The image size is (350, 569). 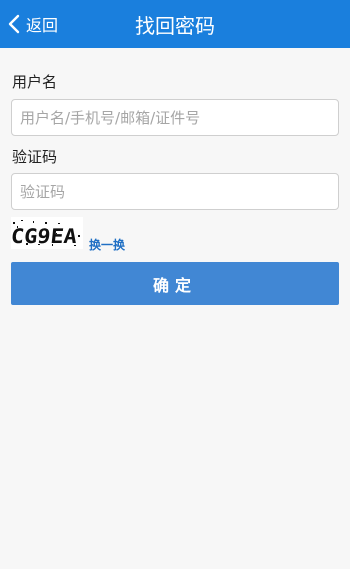 I want to click on refresh-captcha-link: 换一换, so click(x=107, y=244).